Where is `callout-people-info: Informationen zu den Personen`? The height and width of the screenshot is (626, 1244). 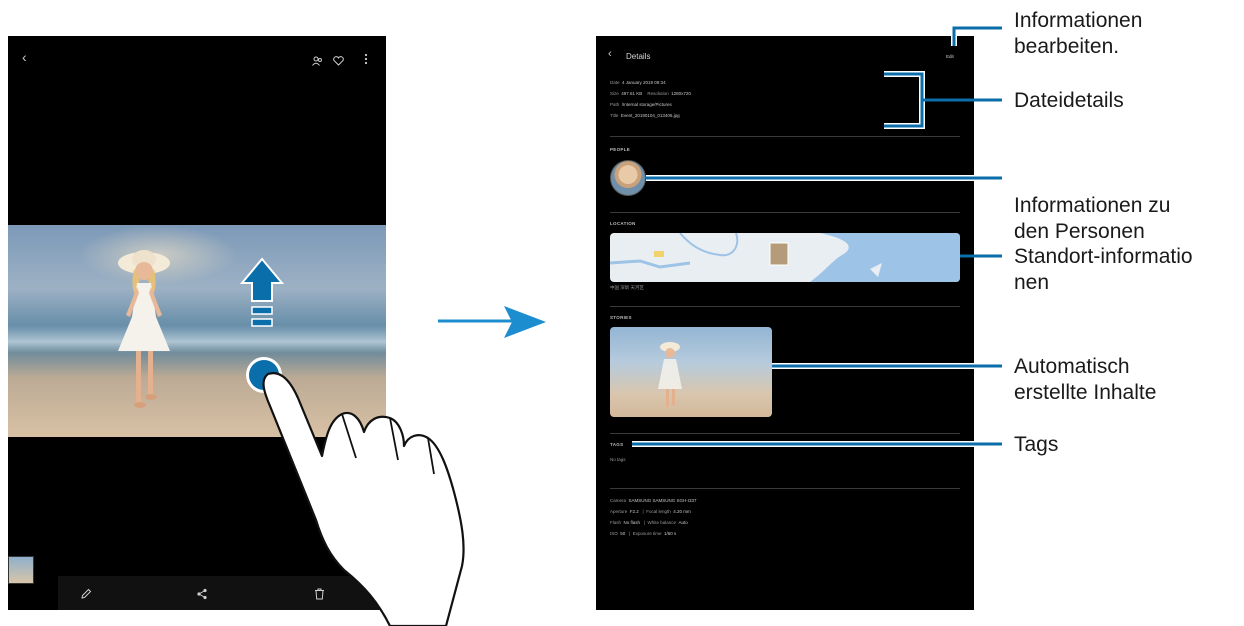 callout-people-info: Informationen zu den Personen is located at coordinates (1092, 218).